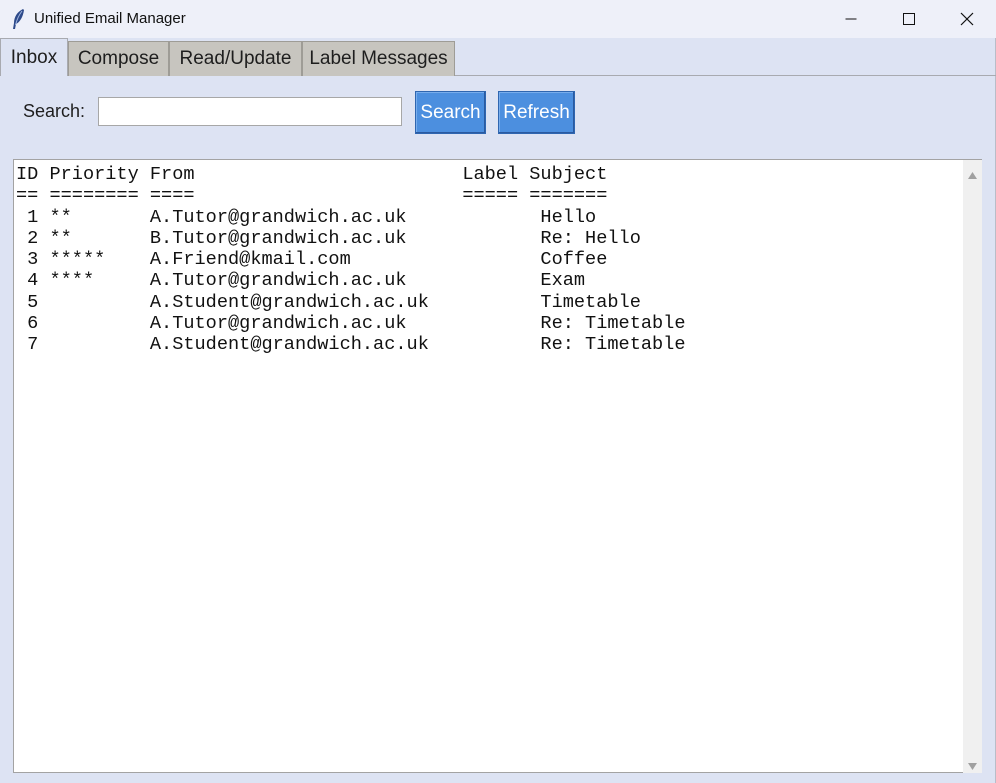 The height and width of the screenshot is (783, 996). Describe the element at coordinates (351, 324) in the screenshot. I see `message-row: 6 A.Tutor@grandwich.ac.uk Re: Timetable` at that location.